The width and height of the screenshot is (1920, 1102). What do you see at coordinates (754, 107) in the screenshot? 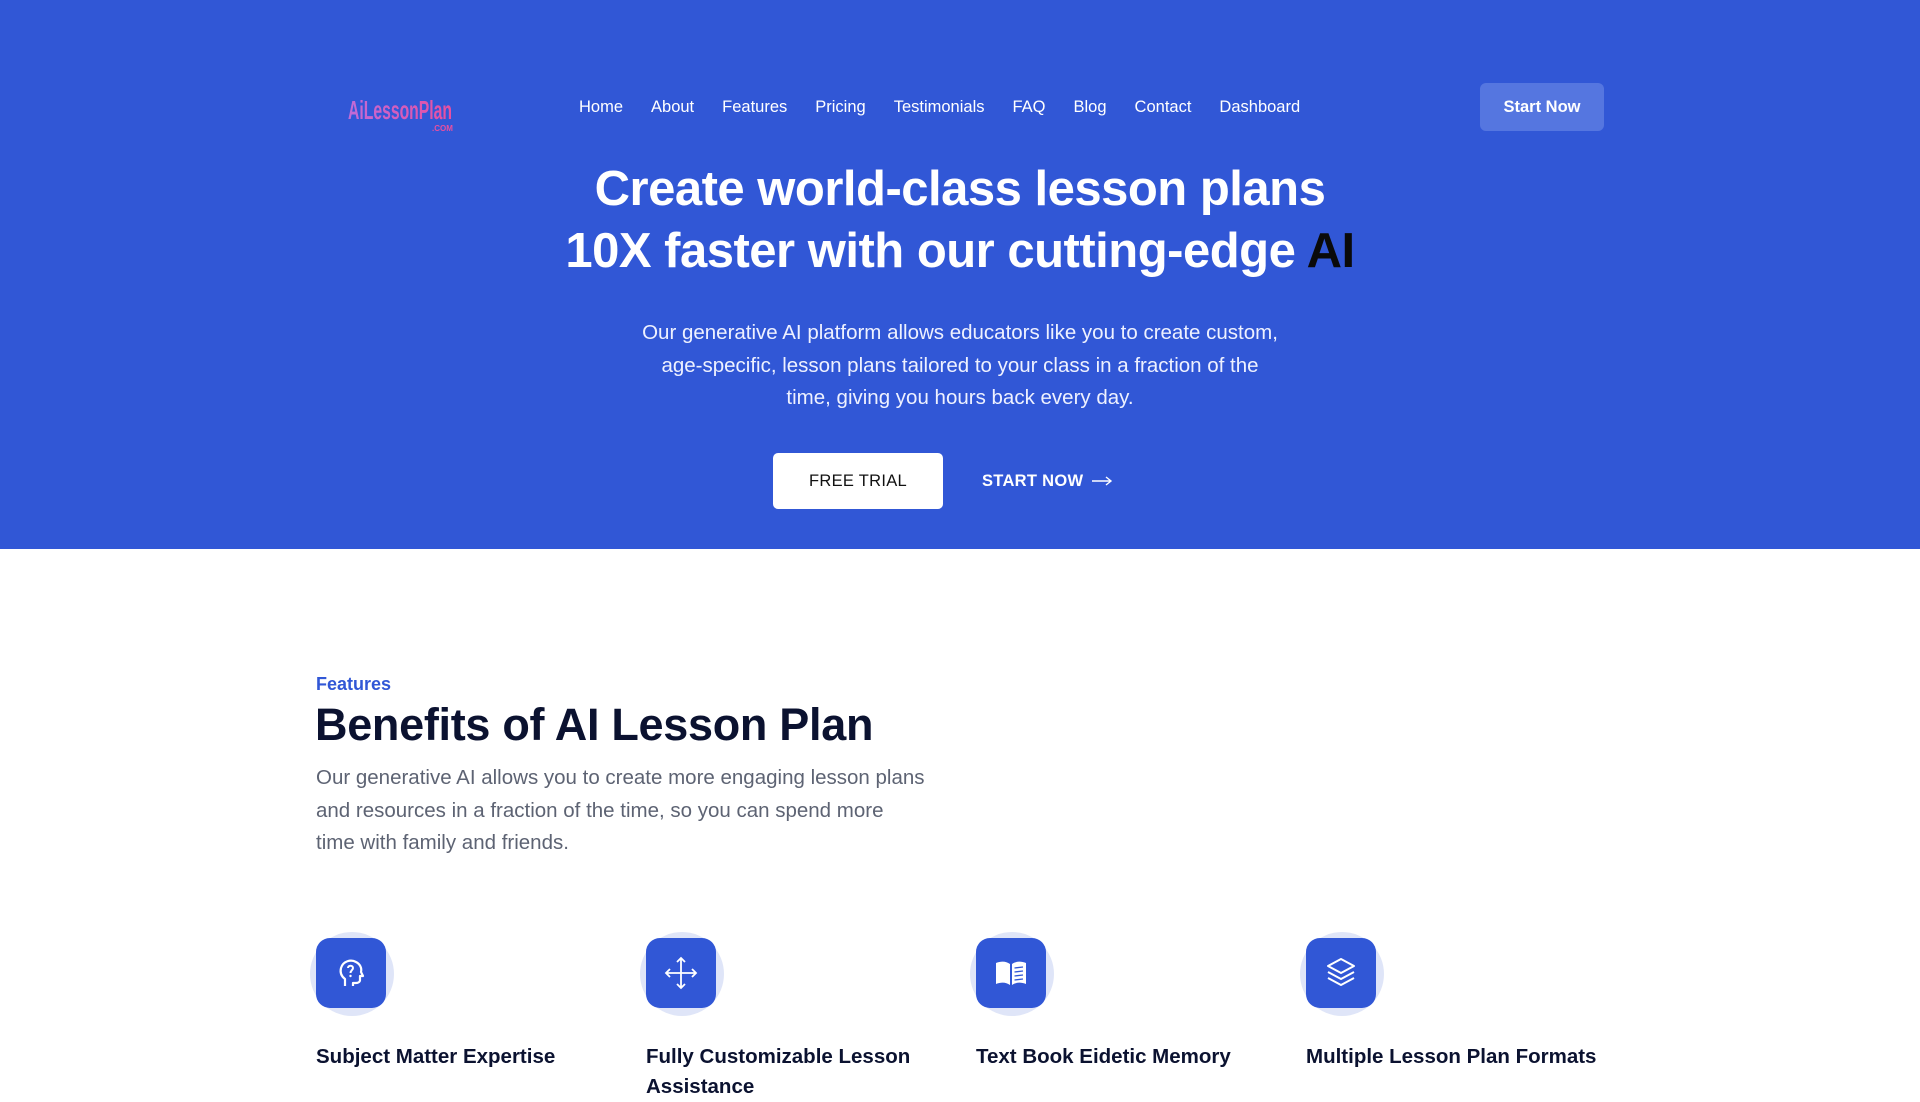
I see `nav-features: Features` at bounding box center [754, 107].